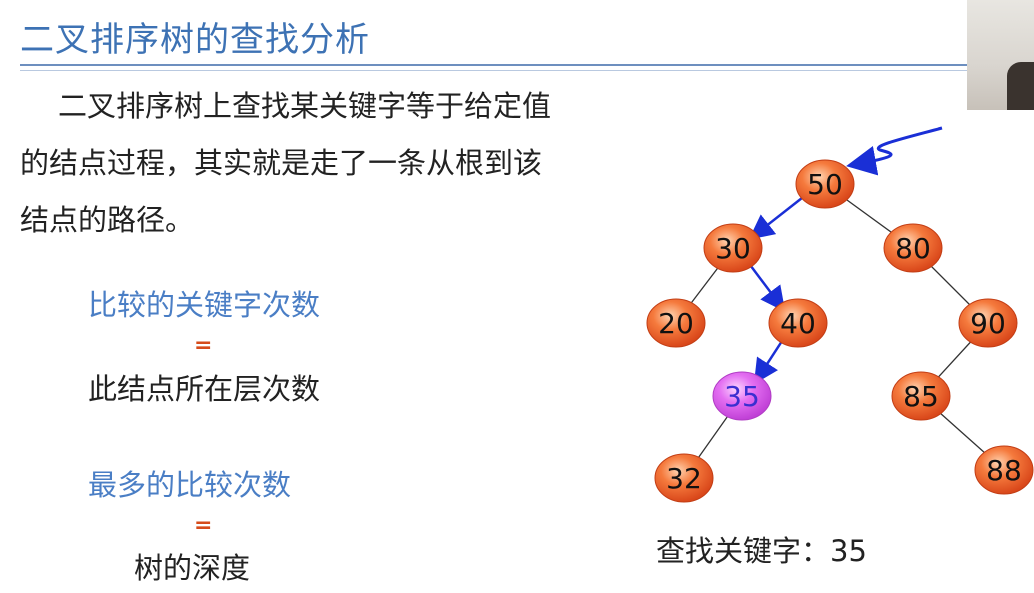 Image resolution: width=1034 pixels, height=593 pixels. Describe the element at coordinates (777, 217) in the screenshot. I see `search-path-arrow-n50-n30` at that location.